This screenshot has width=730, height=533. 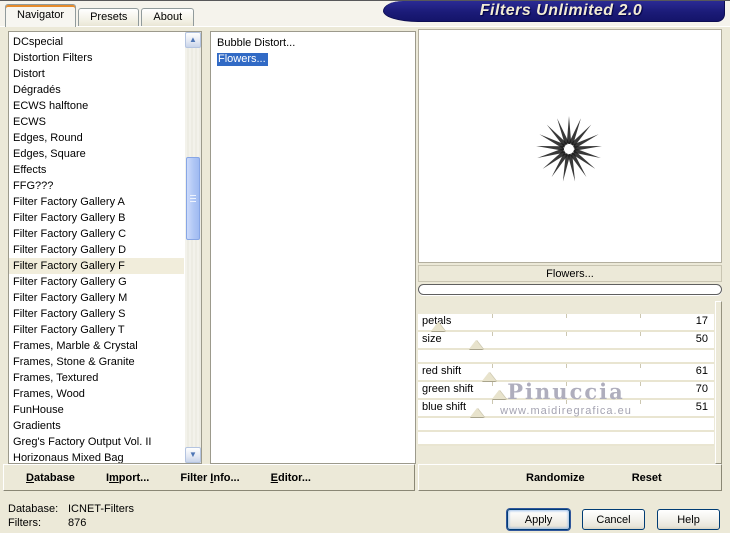 What do you see at coordinates (33, 509) in the screenshot?
I see `database-label: Database:` at bounding box center [33, 509].